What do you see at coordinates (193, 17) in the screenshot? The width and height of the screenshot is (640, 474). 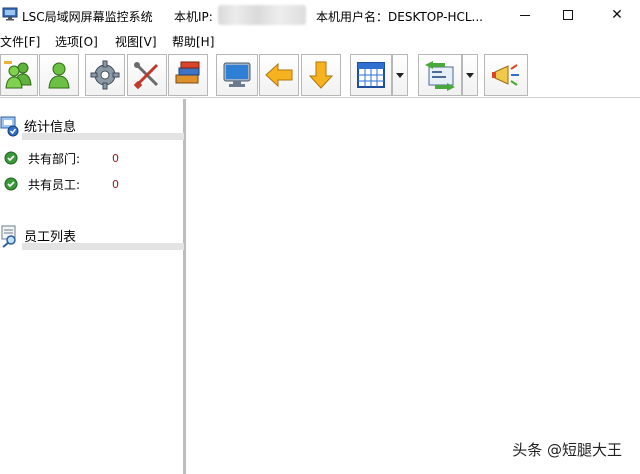 I see `local-ip-label: 本机IP:` at bounding box center [193, 17].